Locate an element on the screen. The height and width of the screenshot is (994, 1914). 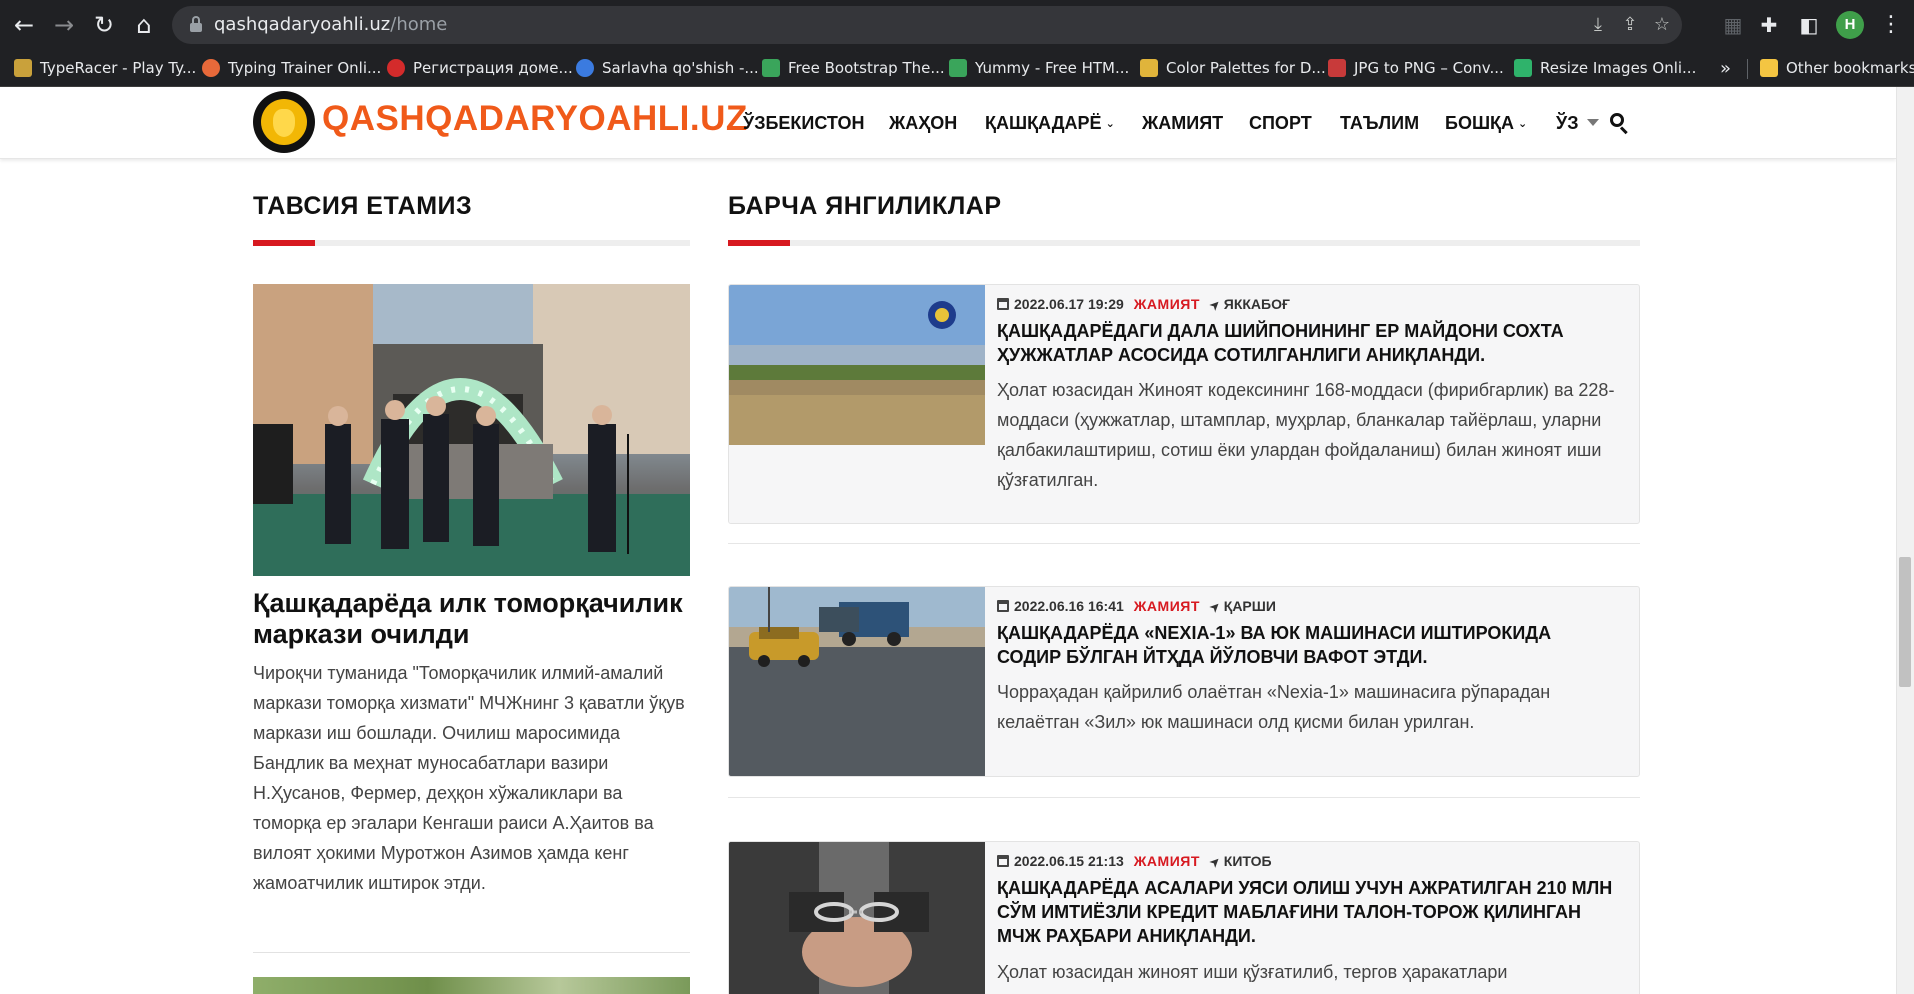
address-bar: qashqadaryoahli.uz/home ⤓ ⇪ ☆ is located at coordinates (927, 25).